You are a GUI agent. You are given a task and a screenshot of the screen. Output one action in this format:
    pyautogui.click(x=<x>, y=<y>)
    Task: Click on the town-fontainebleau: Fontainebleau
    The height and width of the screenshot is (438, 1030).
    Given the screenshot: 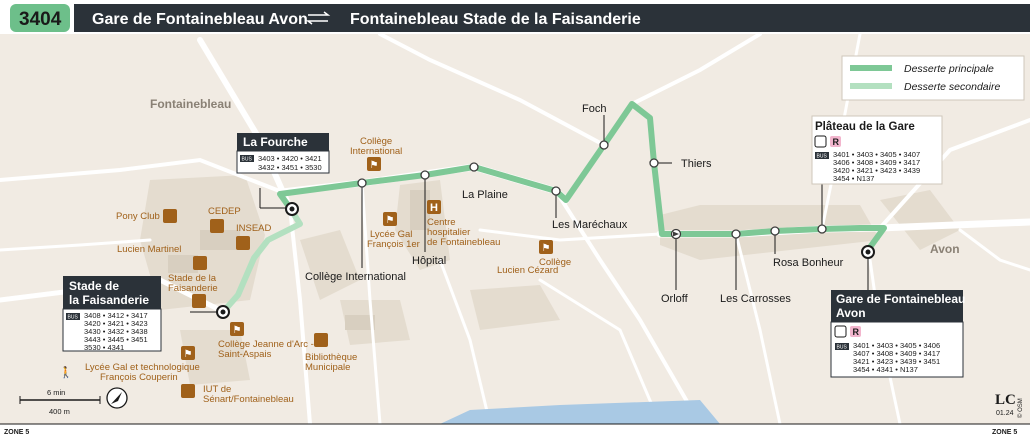 What is the action you would take?
    pyautogui.click(x=190, y=104)
    